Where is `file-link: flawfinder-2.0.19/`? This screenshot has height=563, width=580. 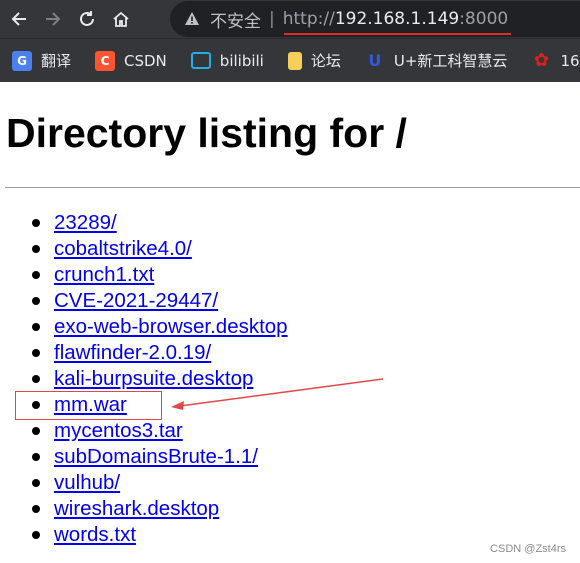
file-link: flawfinder-2.0.19/ is located at coordinates (132, 352).